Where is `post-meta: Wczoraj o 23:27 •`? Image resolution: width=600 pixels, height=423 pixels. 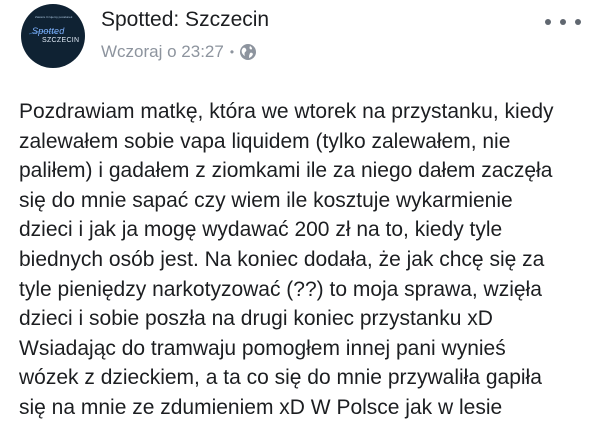 post-meta: Wczoraj o 23:27 • is located at coordinates (179, 52).